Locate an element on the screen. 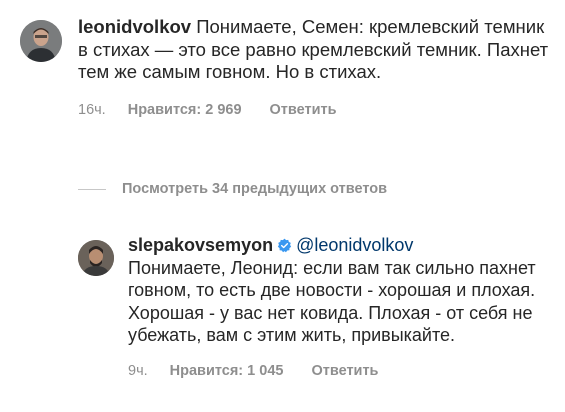 The image size is (565, 412). username: leonidvolkov is located at coordinates (134, 26).